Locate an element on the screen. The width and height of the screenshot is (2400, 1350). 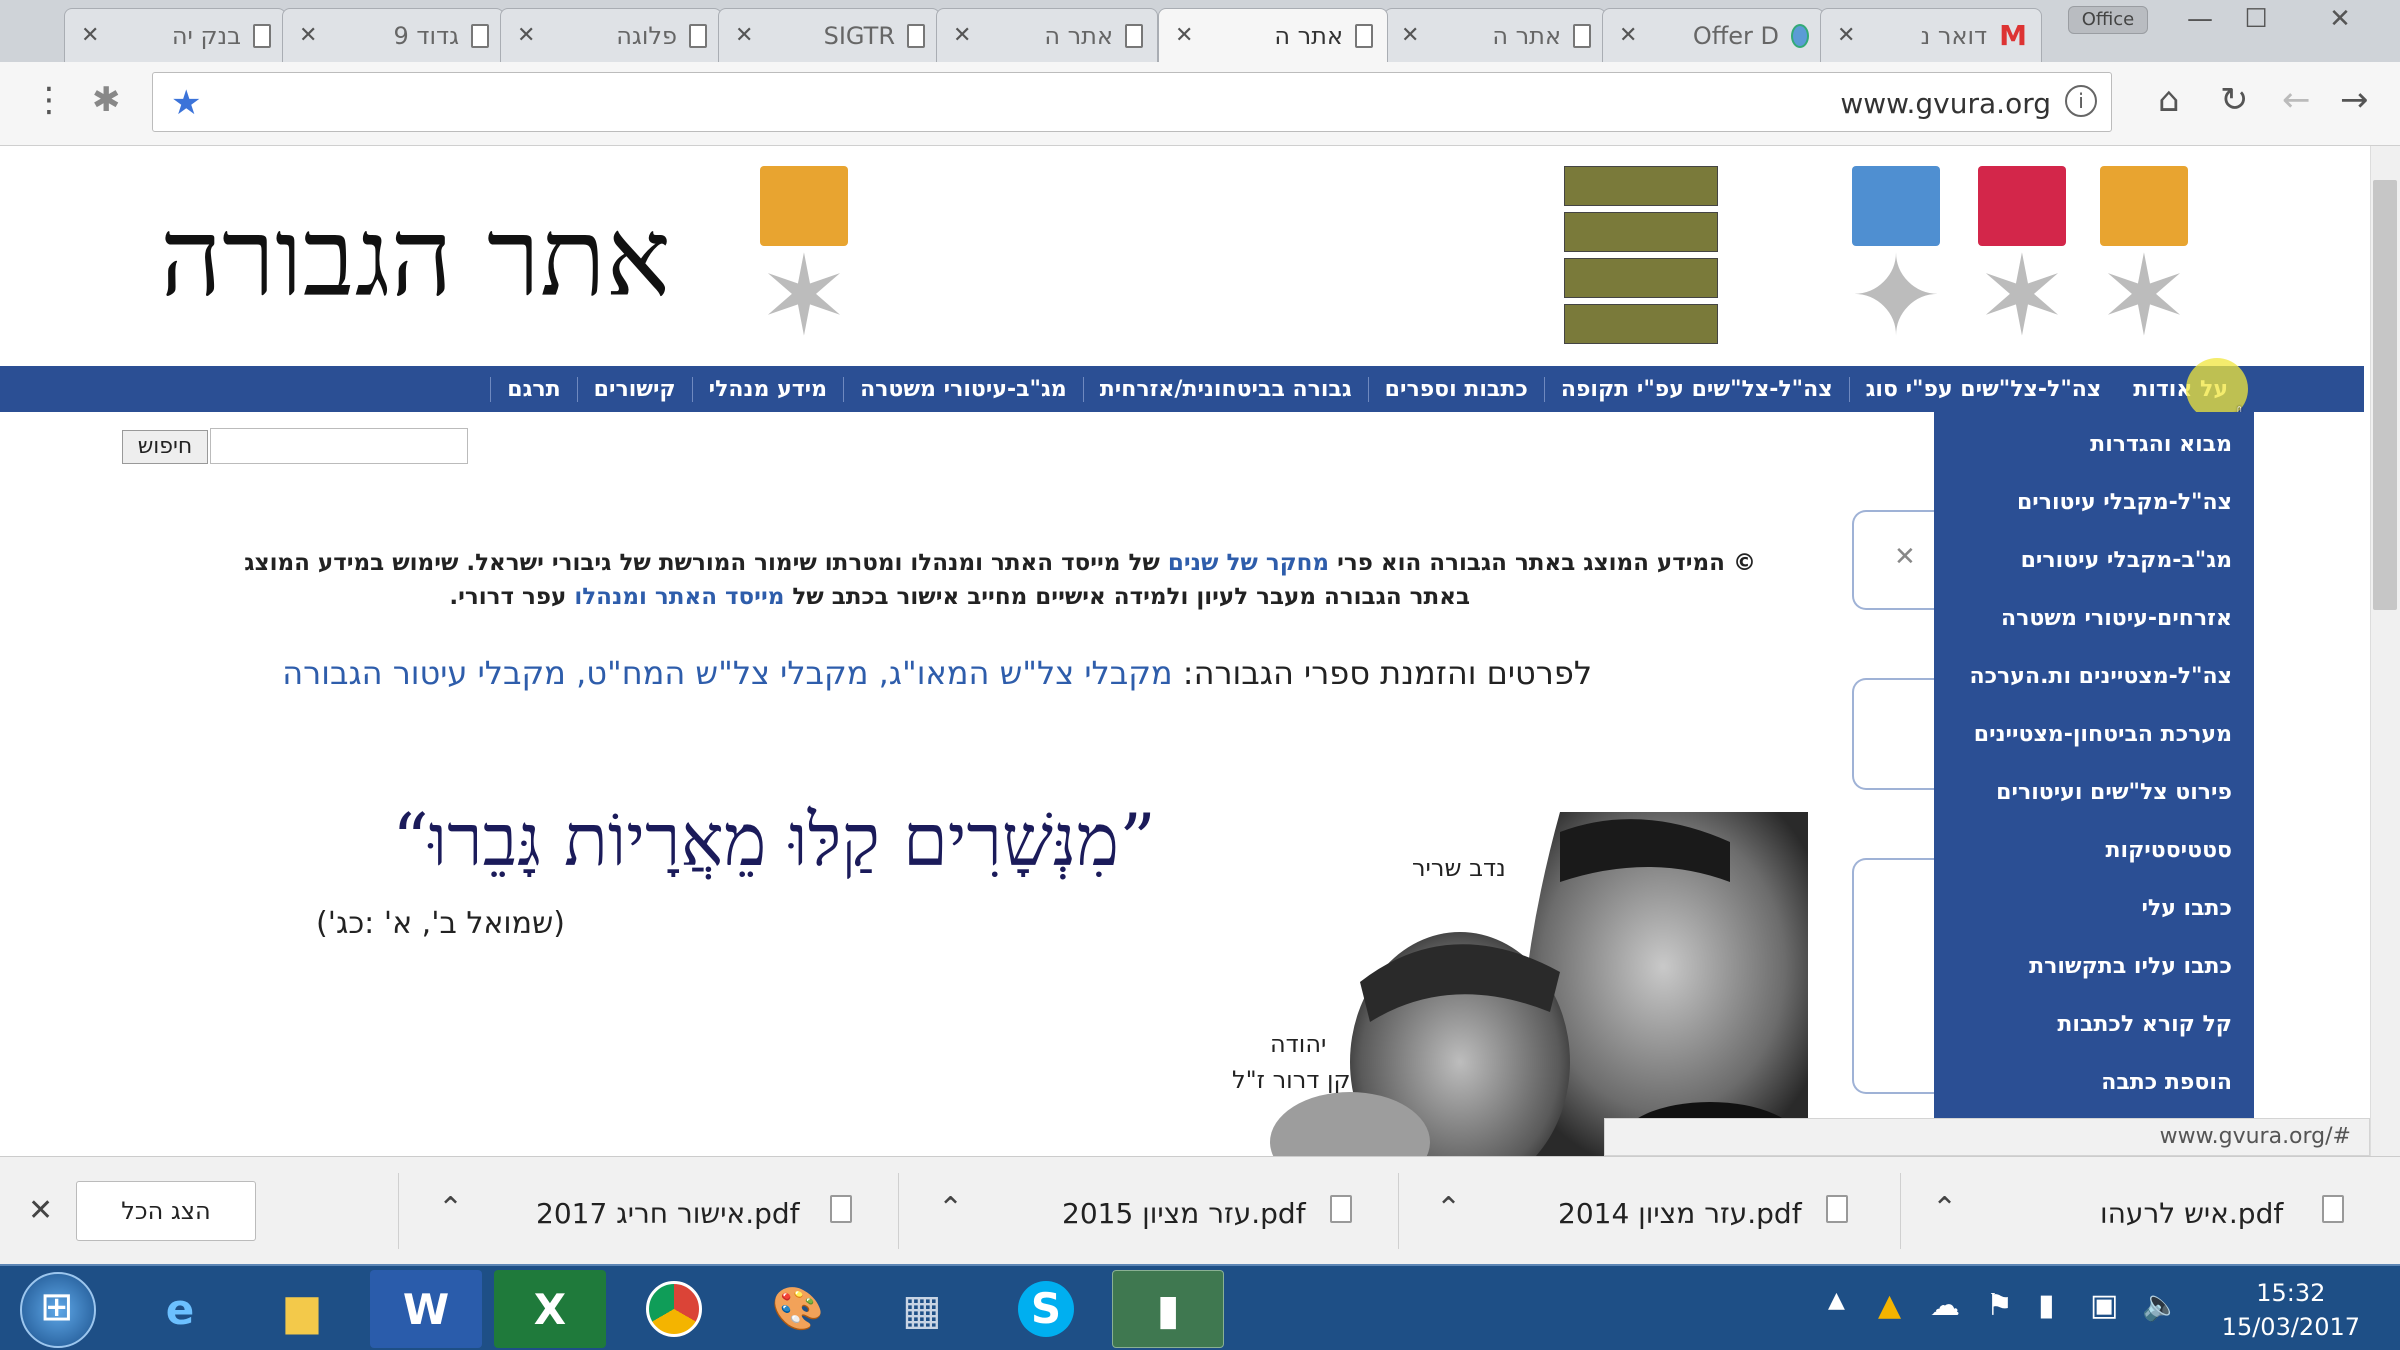
dropdown-item: מערכת הביטחון-מצטיינים is located at coordinates (2103, 734).